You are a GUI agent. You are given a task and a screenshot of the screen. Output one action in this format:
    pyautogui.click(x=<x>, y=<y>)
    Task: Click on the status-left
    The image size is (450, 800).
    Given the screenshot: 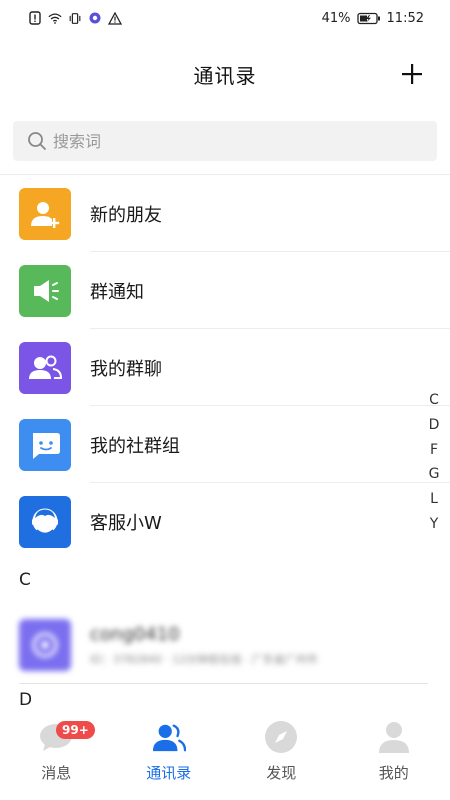 What is the action you would take?
    pyautogui.click(x=75, y=18)
    